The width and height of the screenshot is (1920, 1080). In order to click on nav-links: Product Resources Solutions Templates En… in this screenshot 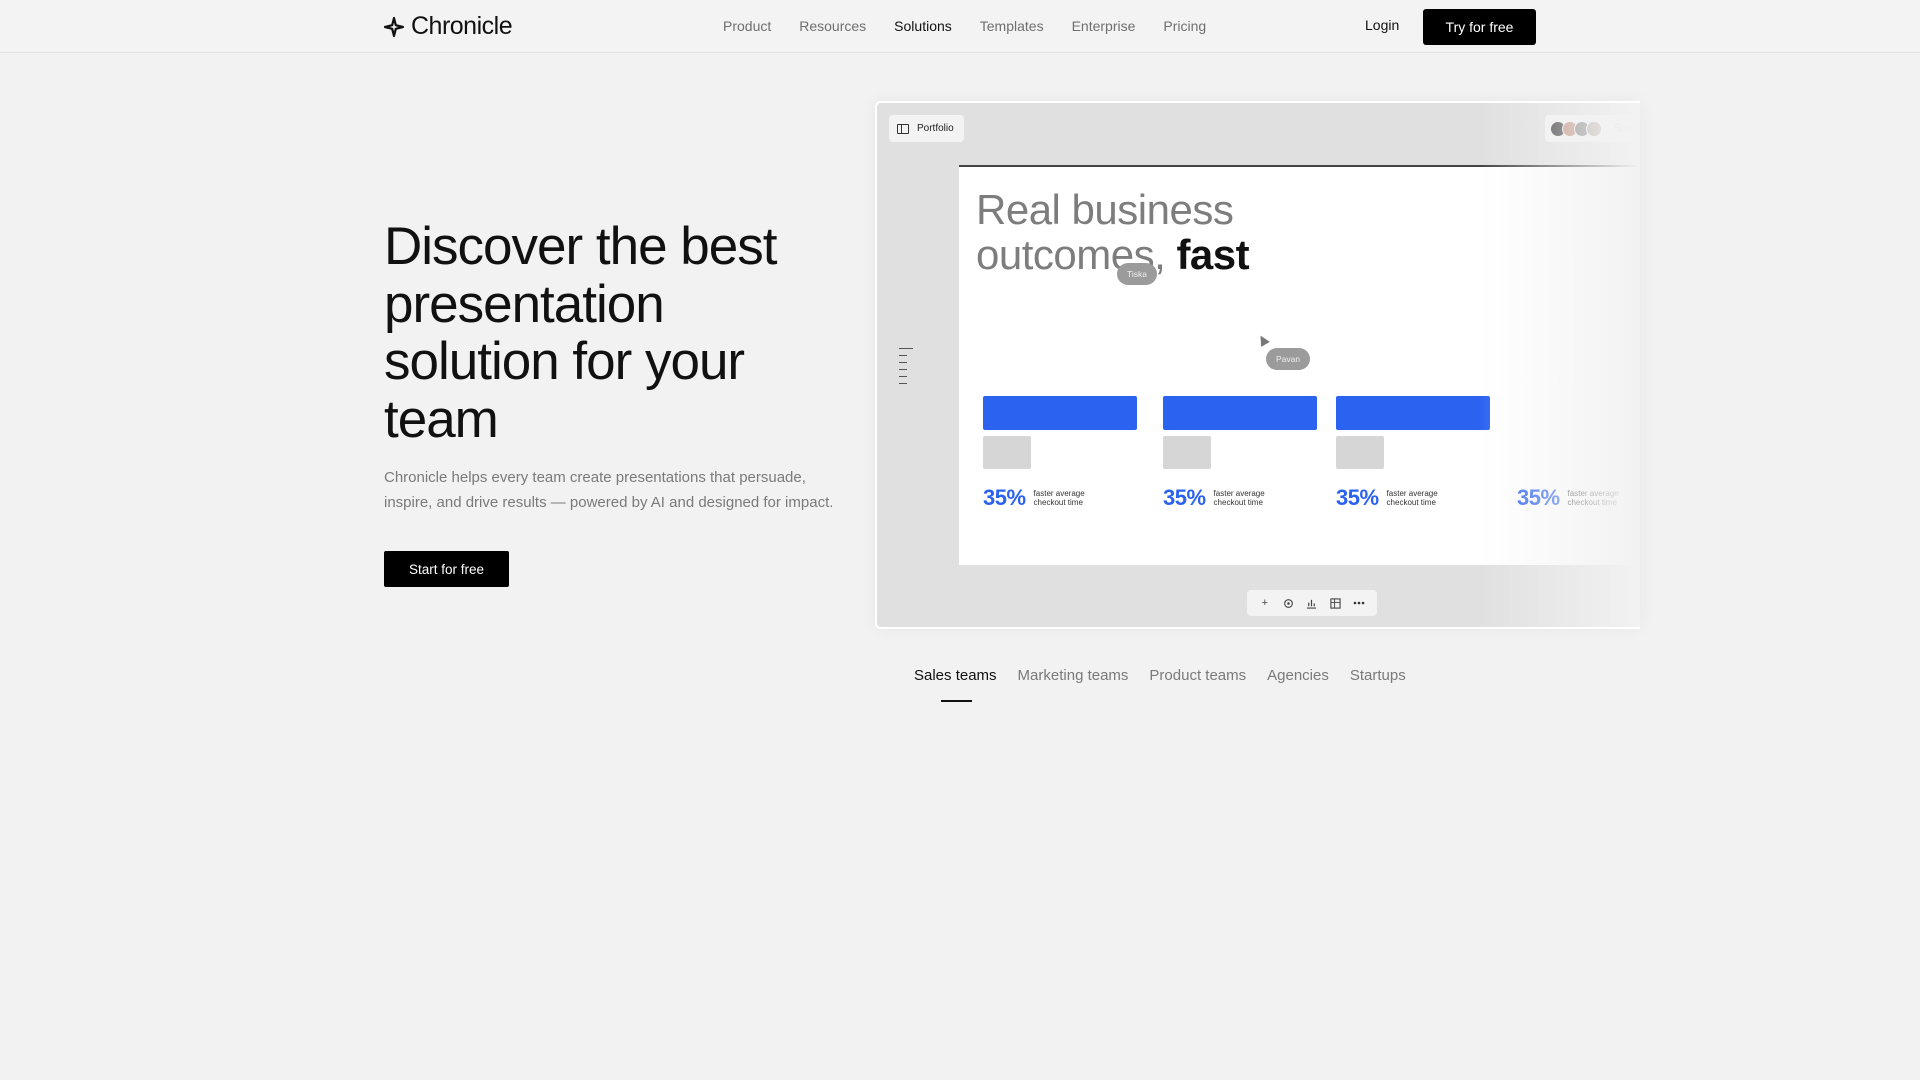, I will do `click(964, 26)`.